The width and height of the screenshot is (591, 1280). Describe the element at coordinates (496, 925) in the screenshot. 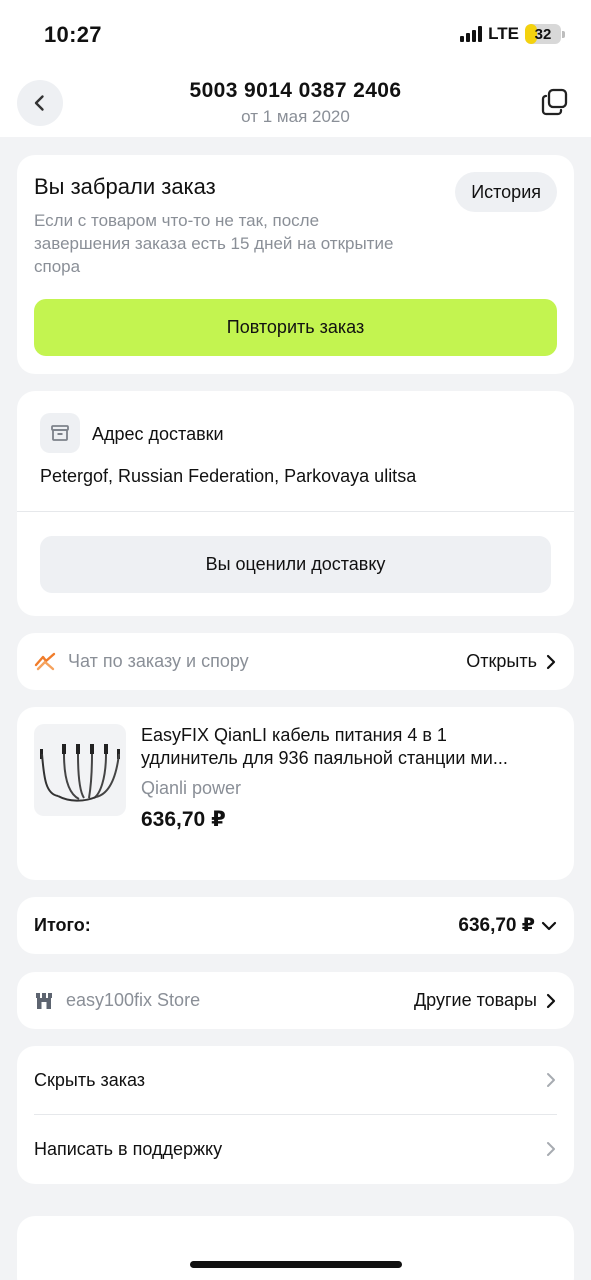

I see `total-value: 636,70 ₽` at that location.